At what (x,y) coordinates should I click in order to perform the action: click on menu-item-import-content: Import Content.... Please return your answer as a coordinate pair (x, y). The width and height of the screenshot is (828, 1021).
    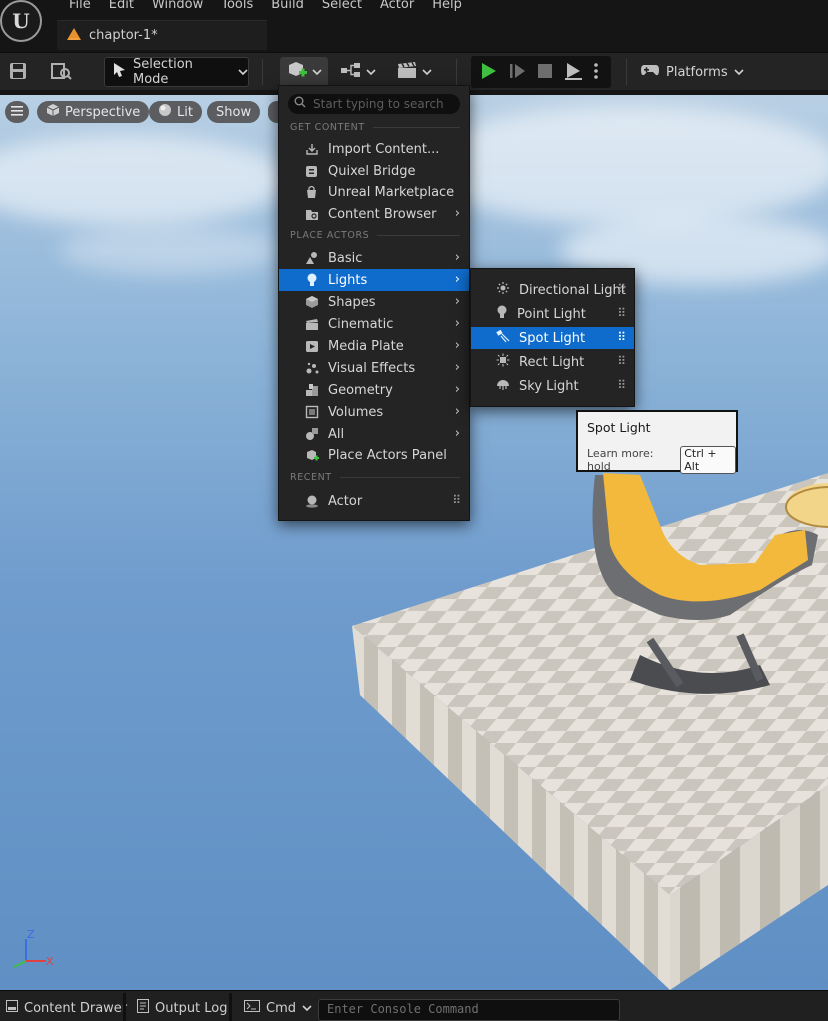
    Looking at the image, I should click on (374, 149).